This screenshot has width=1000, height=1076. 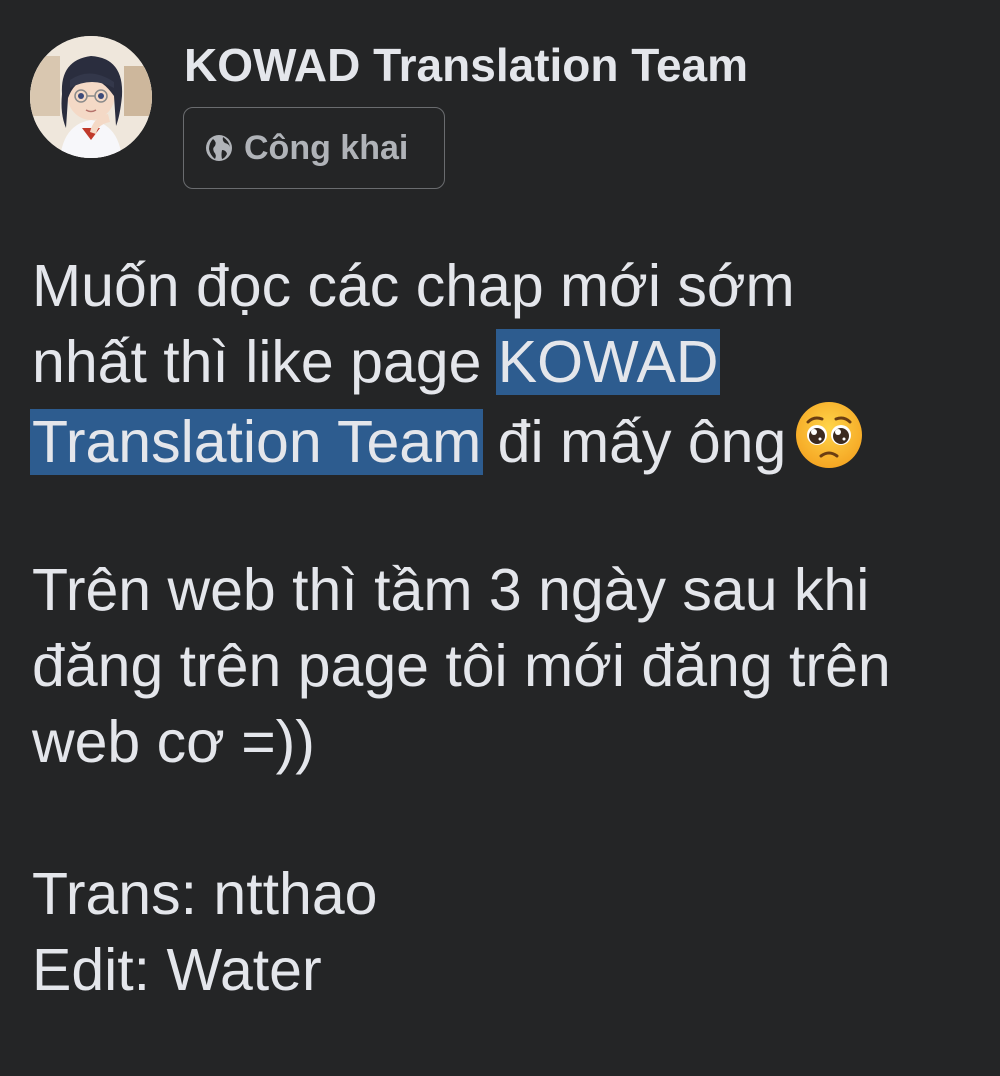 I want to click on post-line: đăng trên page tôi mới đăng trên, so click(x=507, y=666).